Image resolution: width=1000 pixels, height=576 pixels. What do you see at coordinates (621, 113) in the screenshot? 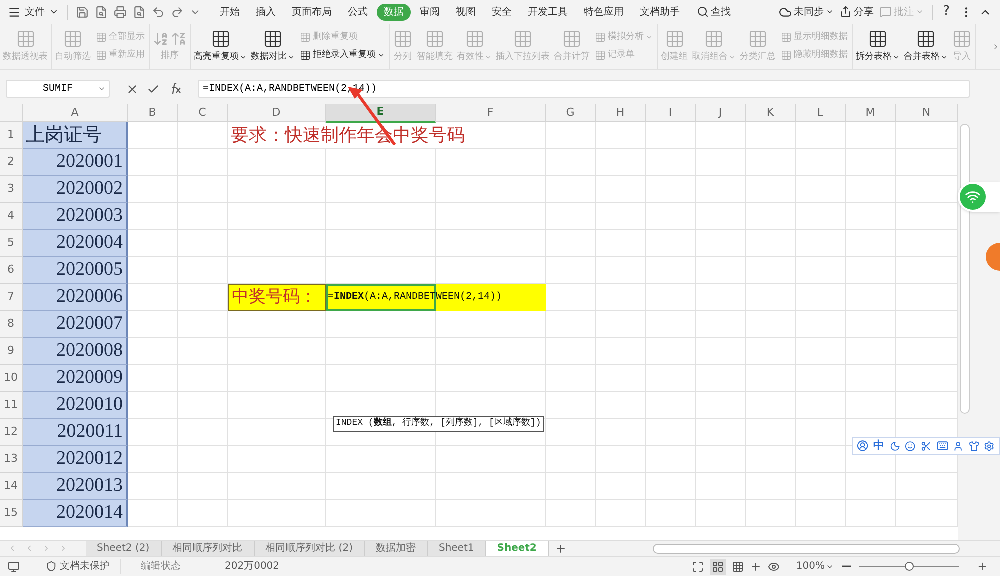
I see `column-header: H` at bounding box center [621, 113].